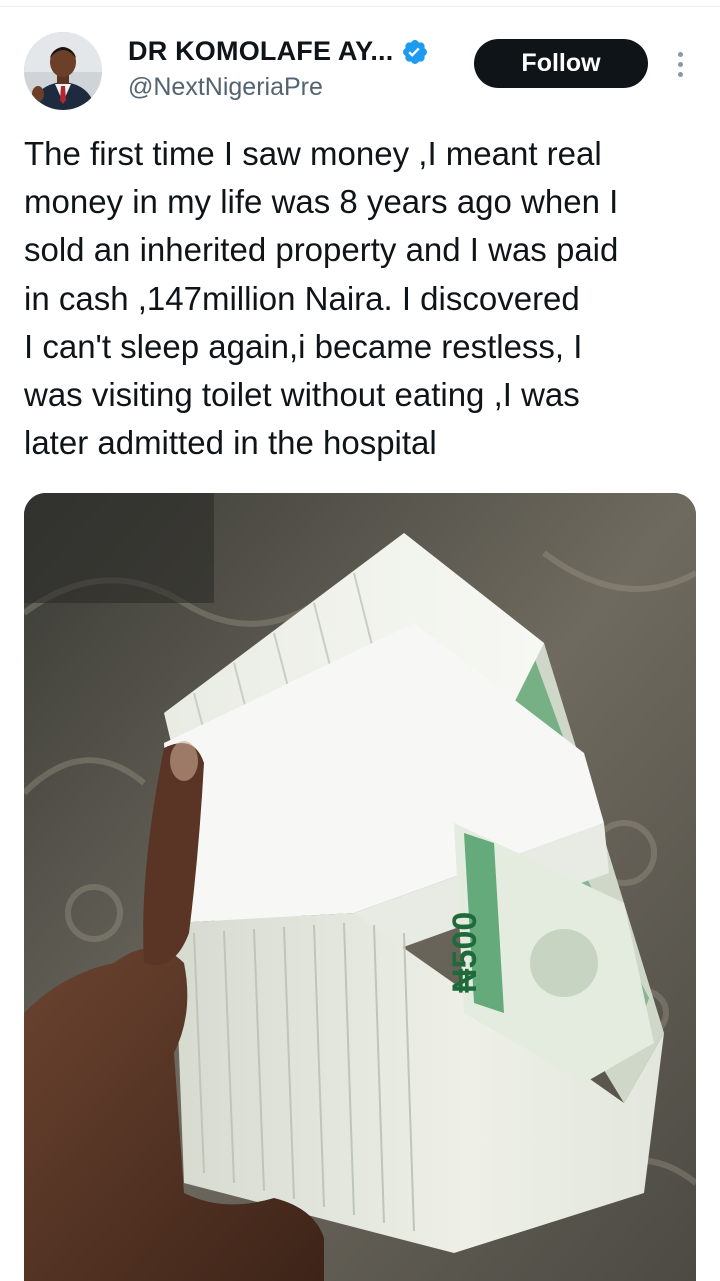 This screenshot has height=1281, width=720. I want to click on post-header: DR KOMOLAFE AY... @NextNigeriaPre Follow, so click(360, 60).